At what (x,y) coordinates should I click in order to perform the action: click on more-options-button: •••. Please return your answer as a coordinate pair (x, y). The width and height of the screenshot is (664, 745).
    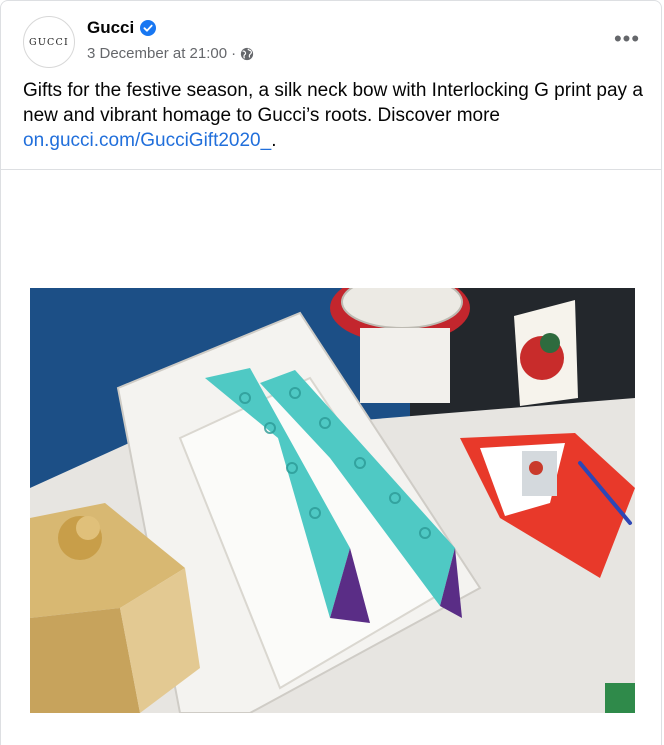
    Looking at the image, I should click on (627, 39).